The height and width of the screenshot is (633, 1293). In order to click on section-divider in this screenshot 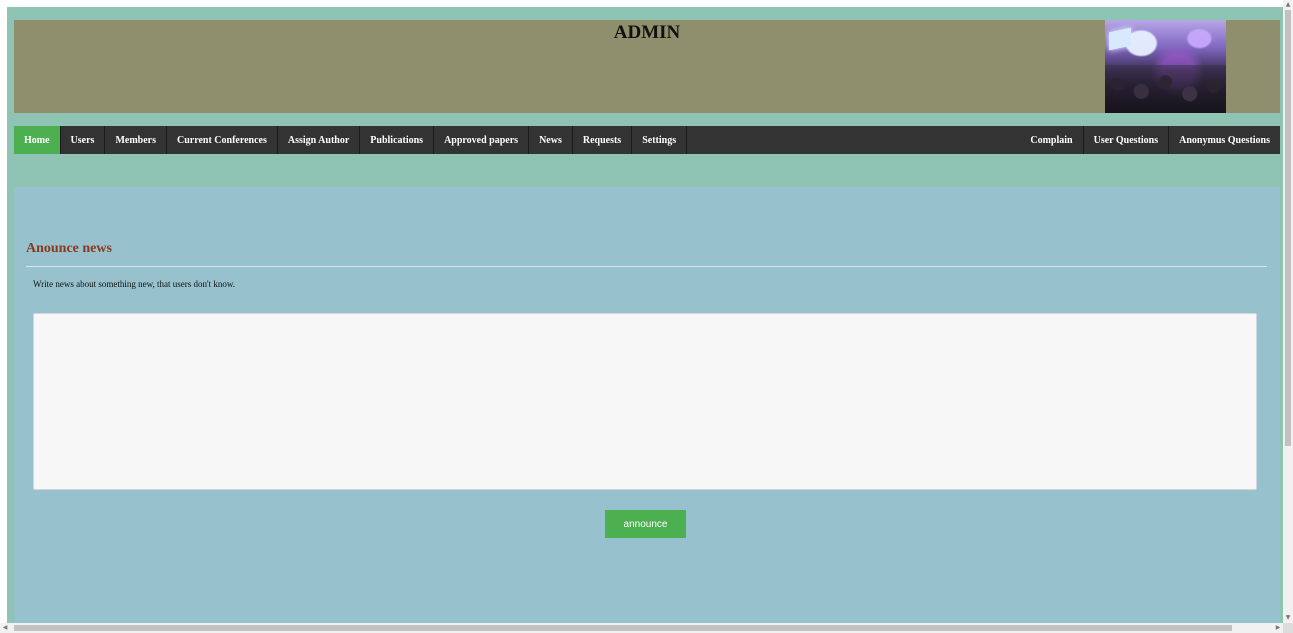, I will do `click(646, 266)`.